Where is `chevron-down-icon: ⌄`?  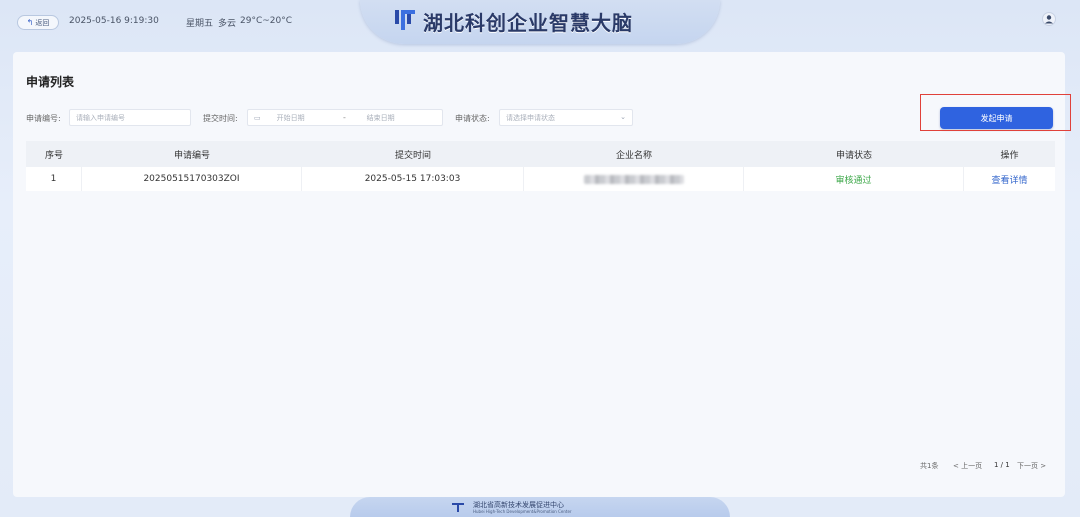
chevron-down-icon: ⌄ is located at coordinates (623, 117).